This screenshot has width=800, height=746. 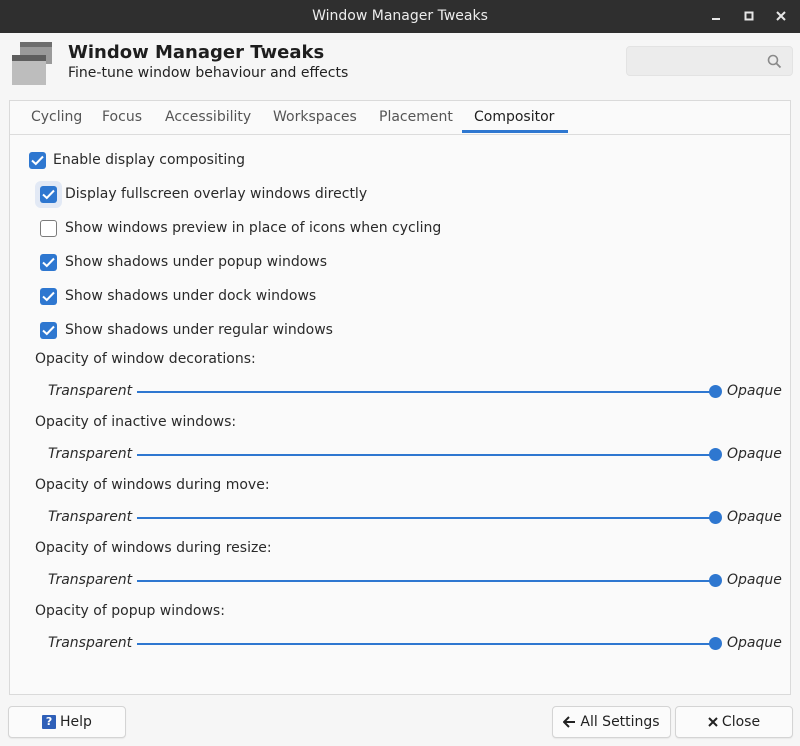 What do you see at coordinates (426, 455) in the screenshot?
I see `slider-track-inactive` at bounding box center [426, 455].